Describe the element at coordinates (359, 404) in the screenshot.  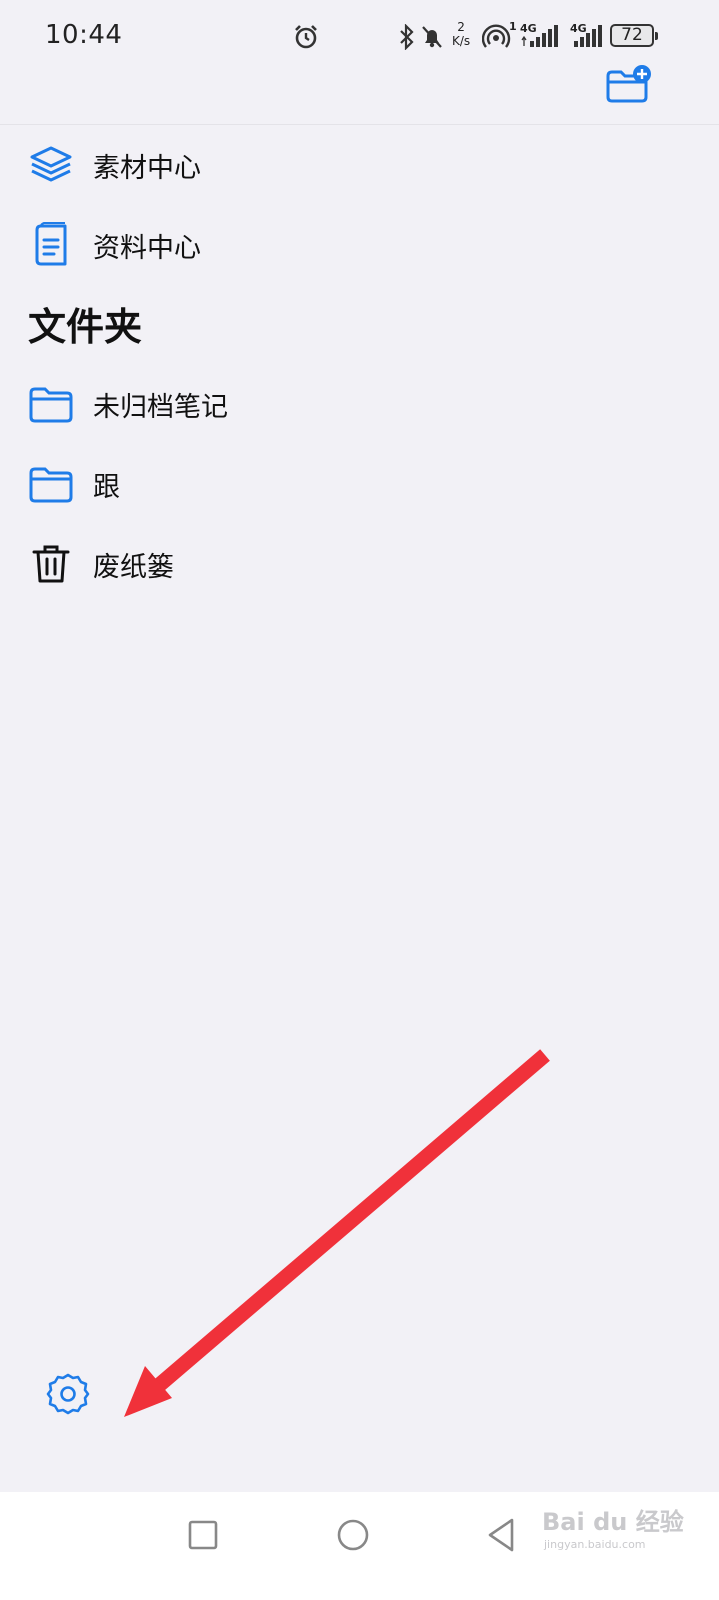
I see `folder-item-unfiled-notes: 未归档笔记` at that location.